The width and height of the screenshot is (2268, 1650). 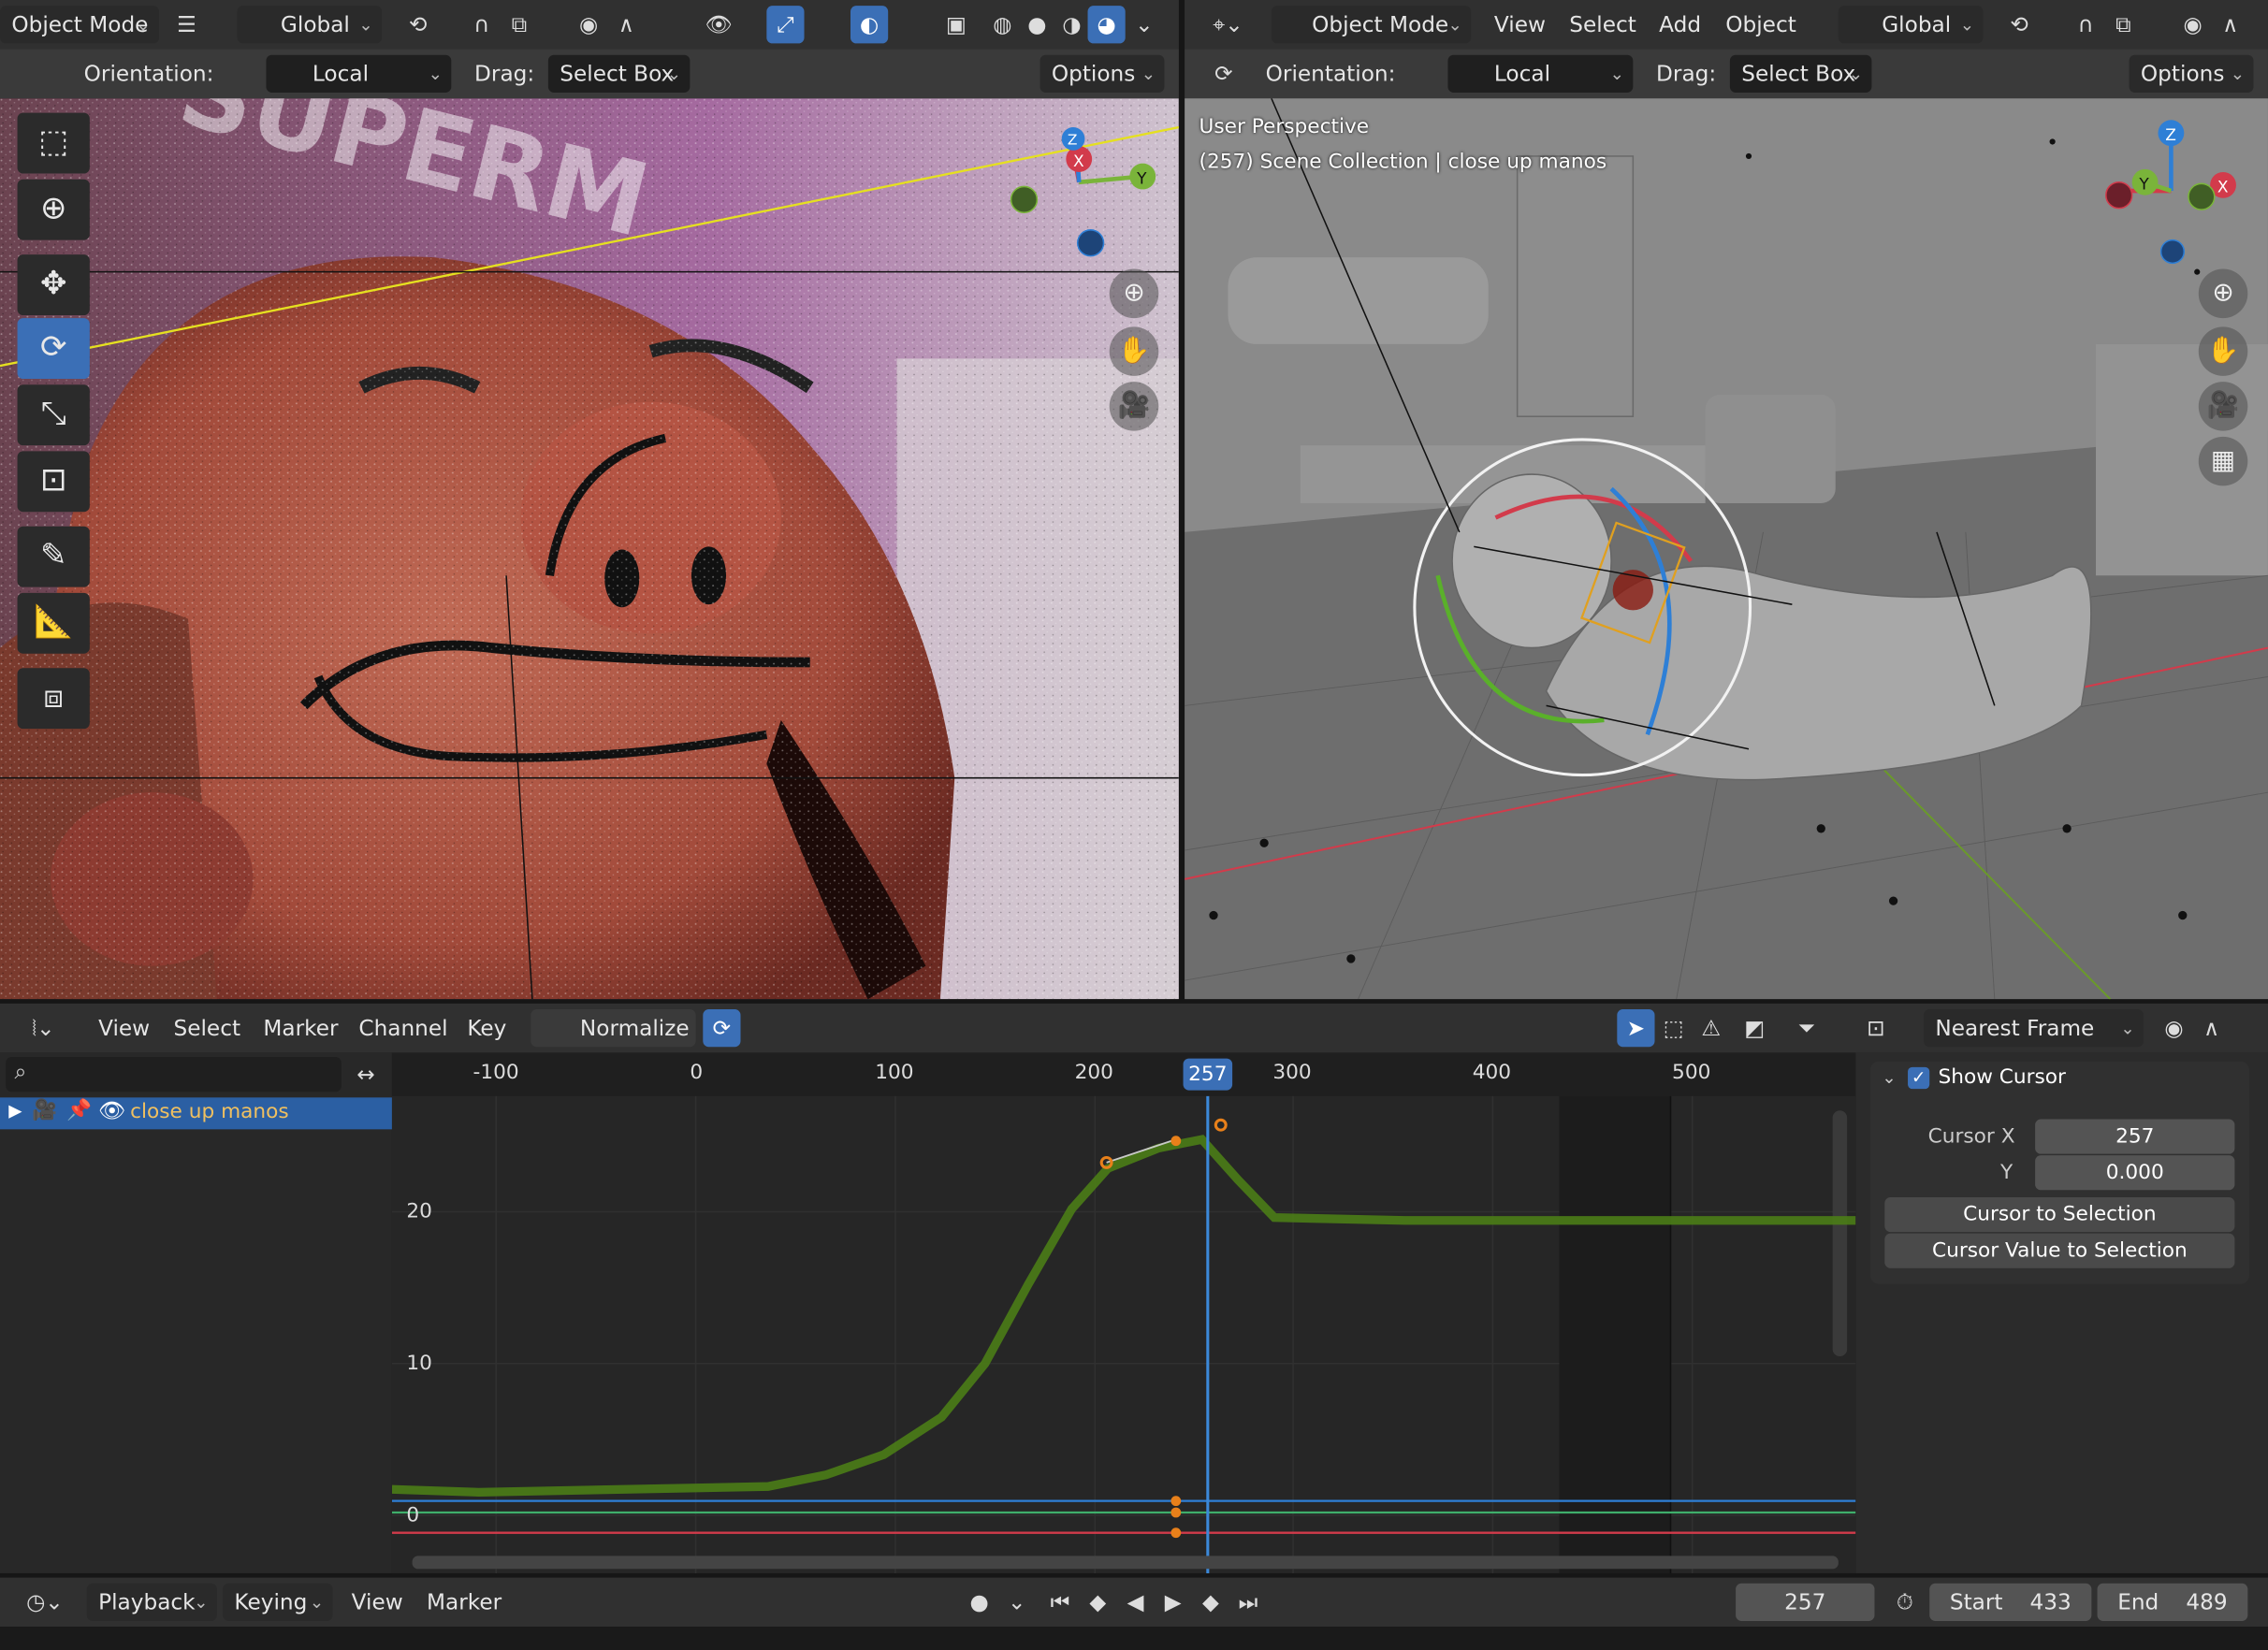 What do you see at coordinates (719, 24) in the screenshot?
I see `visibility-eye-icon: 👁` at bounding box center [719, 24].